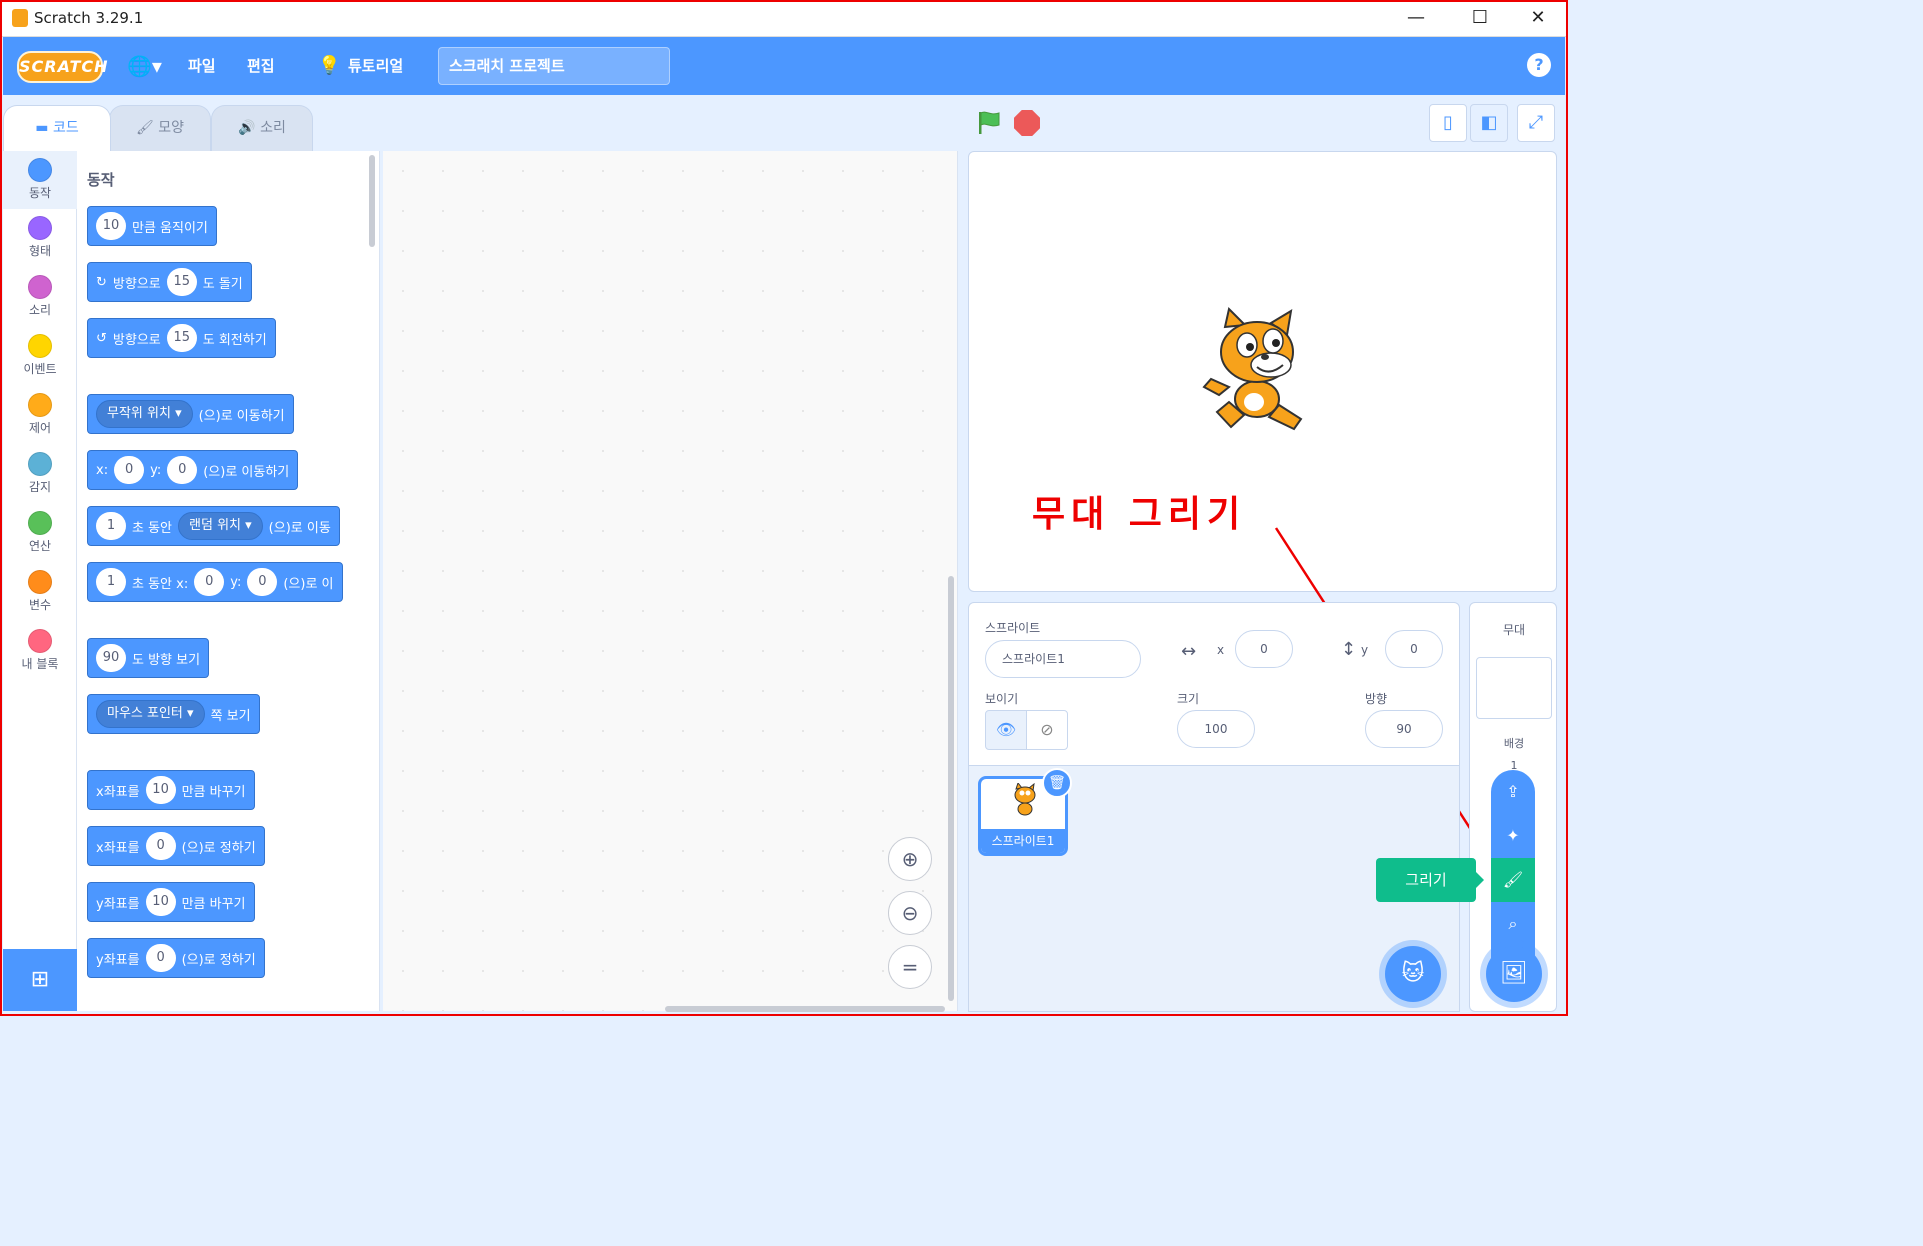 The image size is (1923, 1246). I want to click on add-extension-icon: ⊞, so click(40, 980).